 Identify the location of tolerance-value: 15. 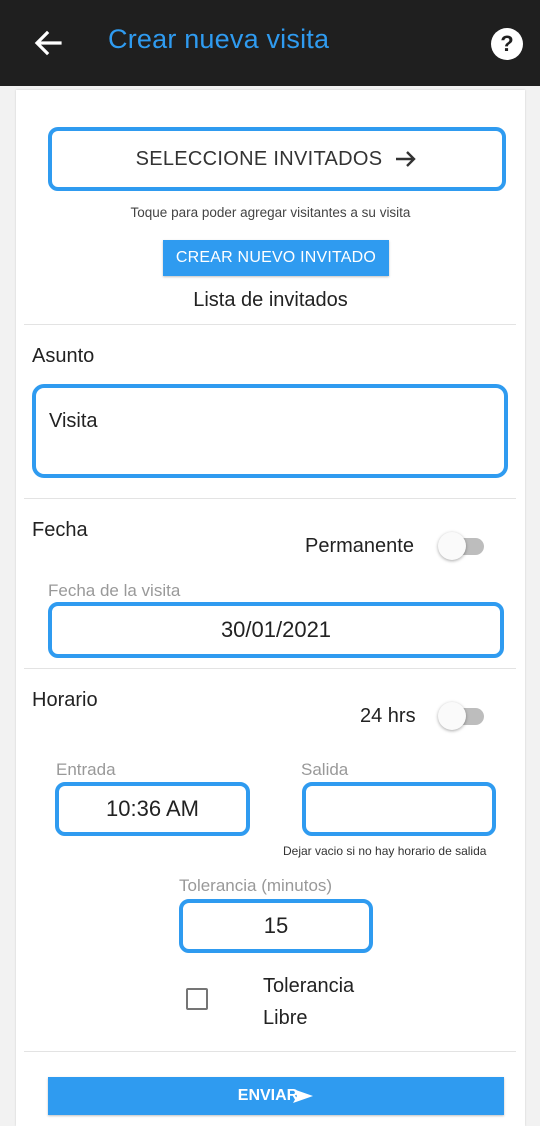
(276, 925).